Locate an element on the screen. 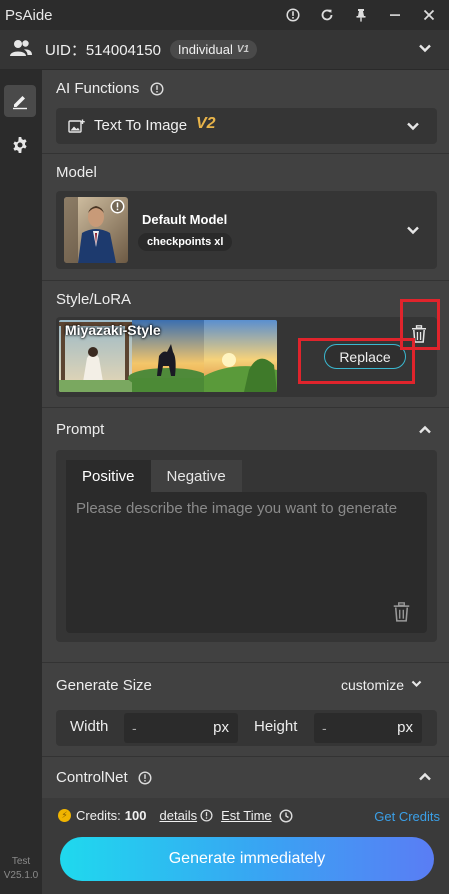  ai-function-version: V2 is located at coordinates (206, 123).